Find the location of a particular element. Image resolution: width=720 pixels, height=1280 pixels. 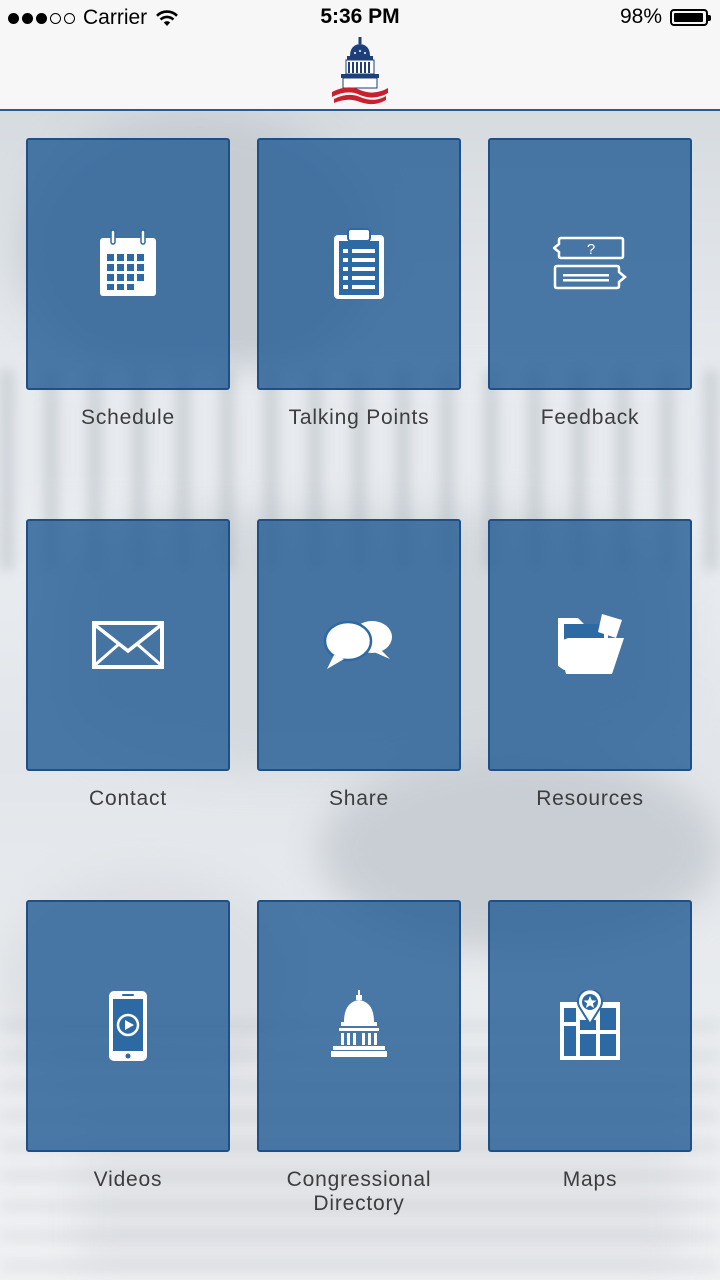

tile-label-feedback: Feedback is located at coordinates (590, 417).